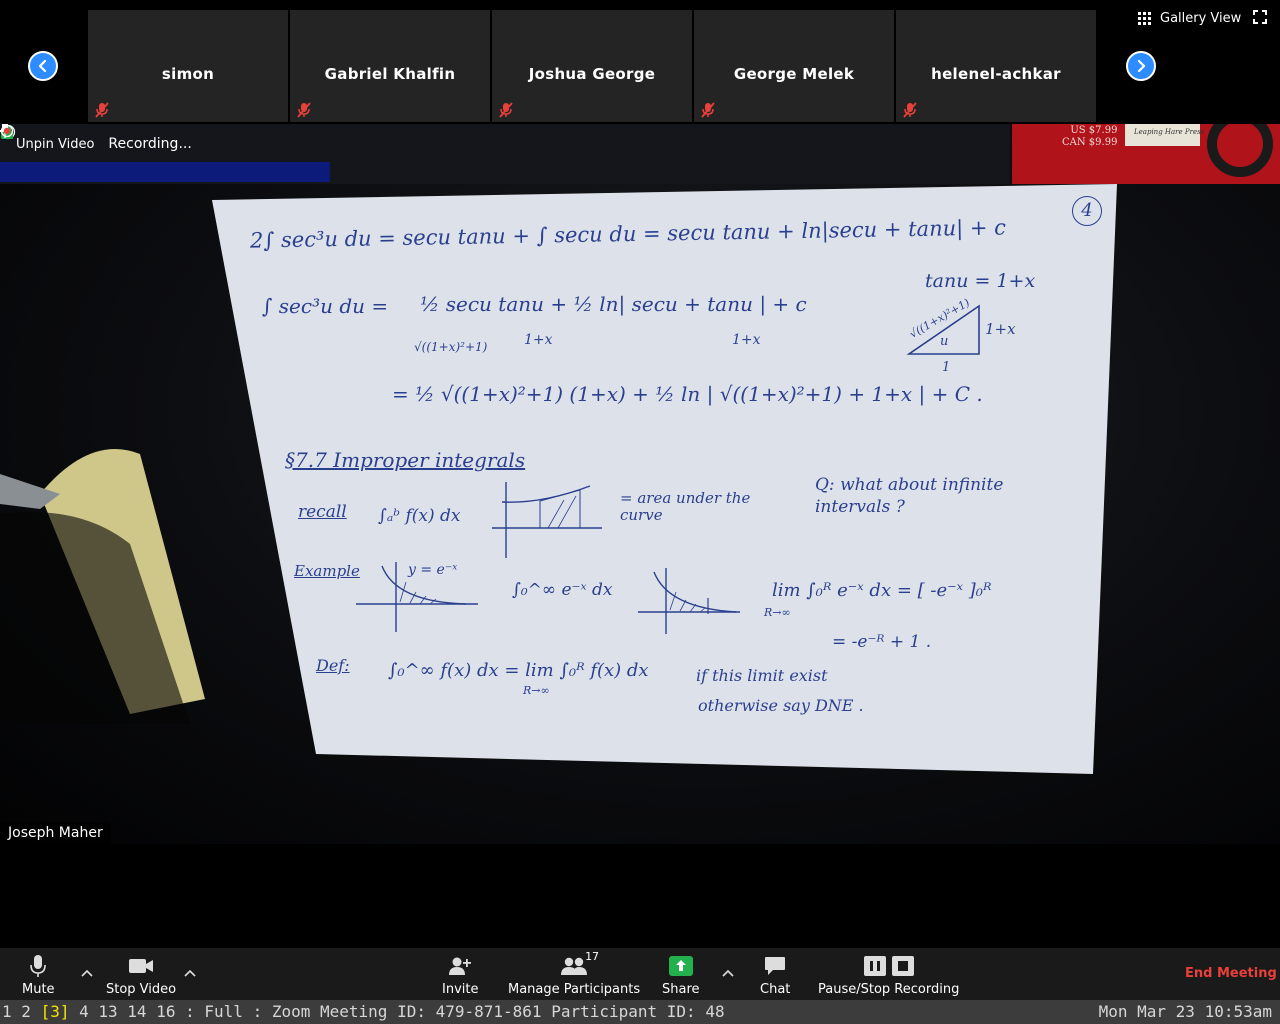 Image resolution: width=1280 pixels, height=1024 pixels. What do you see at coordinates (1185, 1011) in the screenshot?
I see `status-clock: Mon Mar 23 10:53am` at bounding box center [1185, 1011].